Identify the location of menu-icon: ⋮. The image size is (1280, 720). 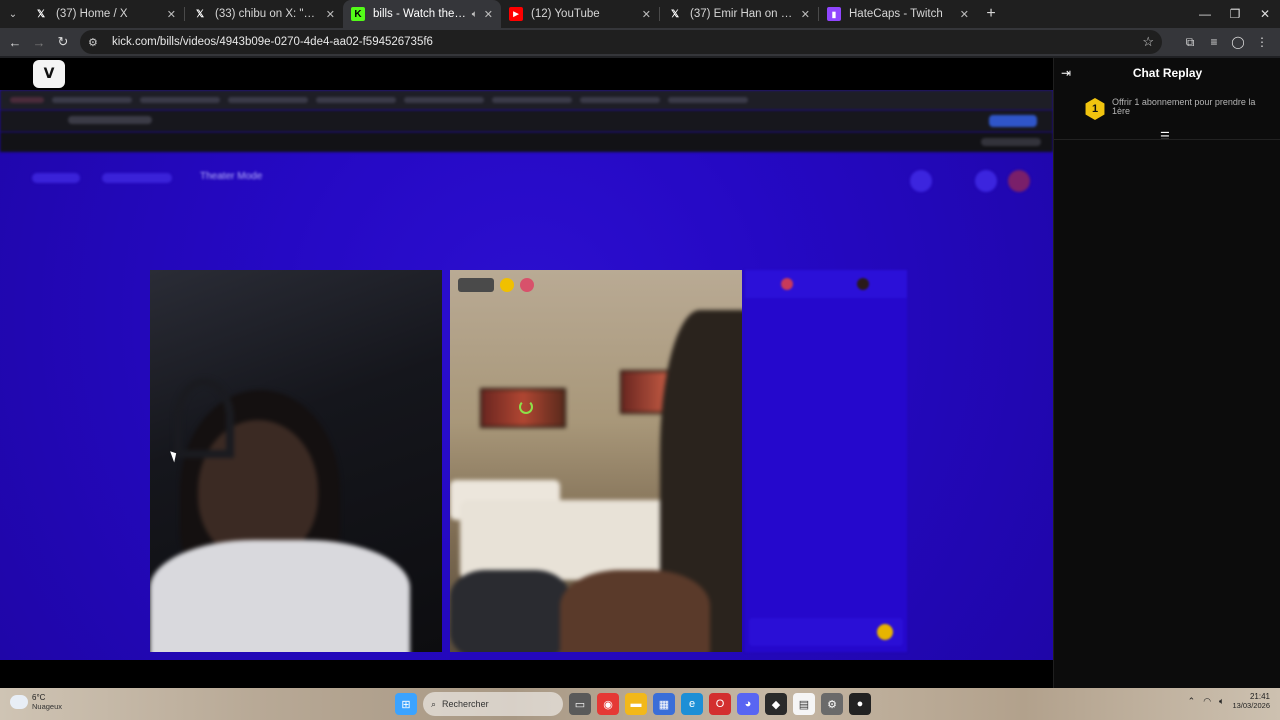
(1262, 42).